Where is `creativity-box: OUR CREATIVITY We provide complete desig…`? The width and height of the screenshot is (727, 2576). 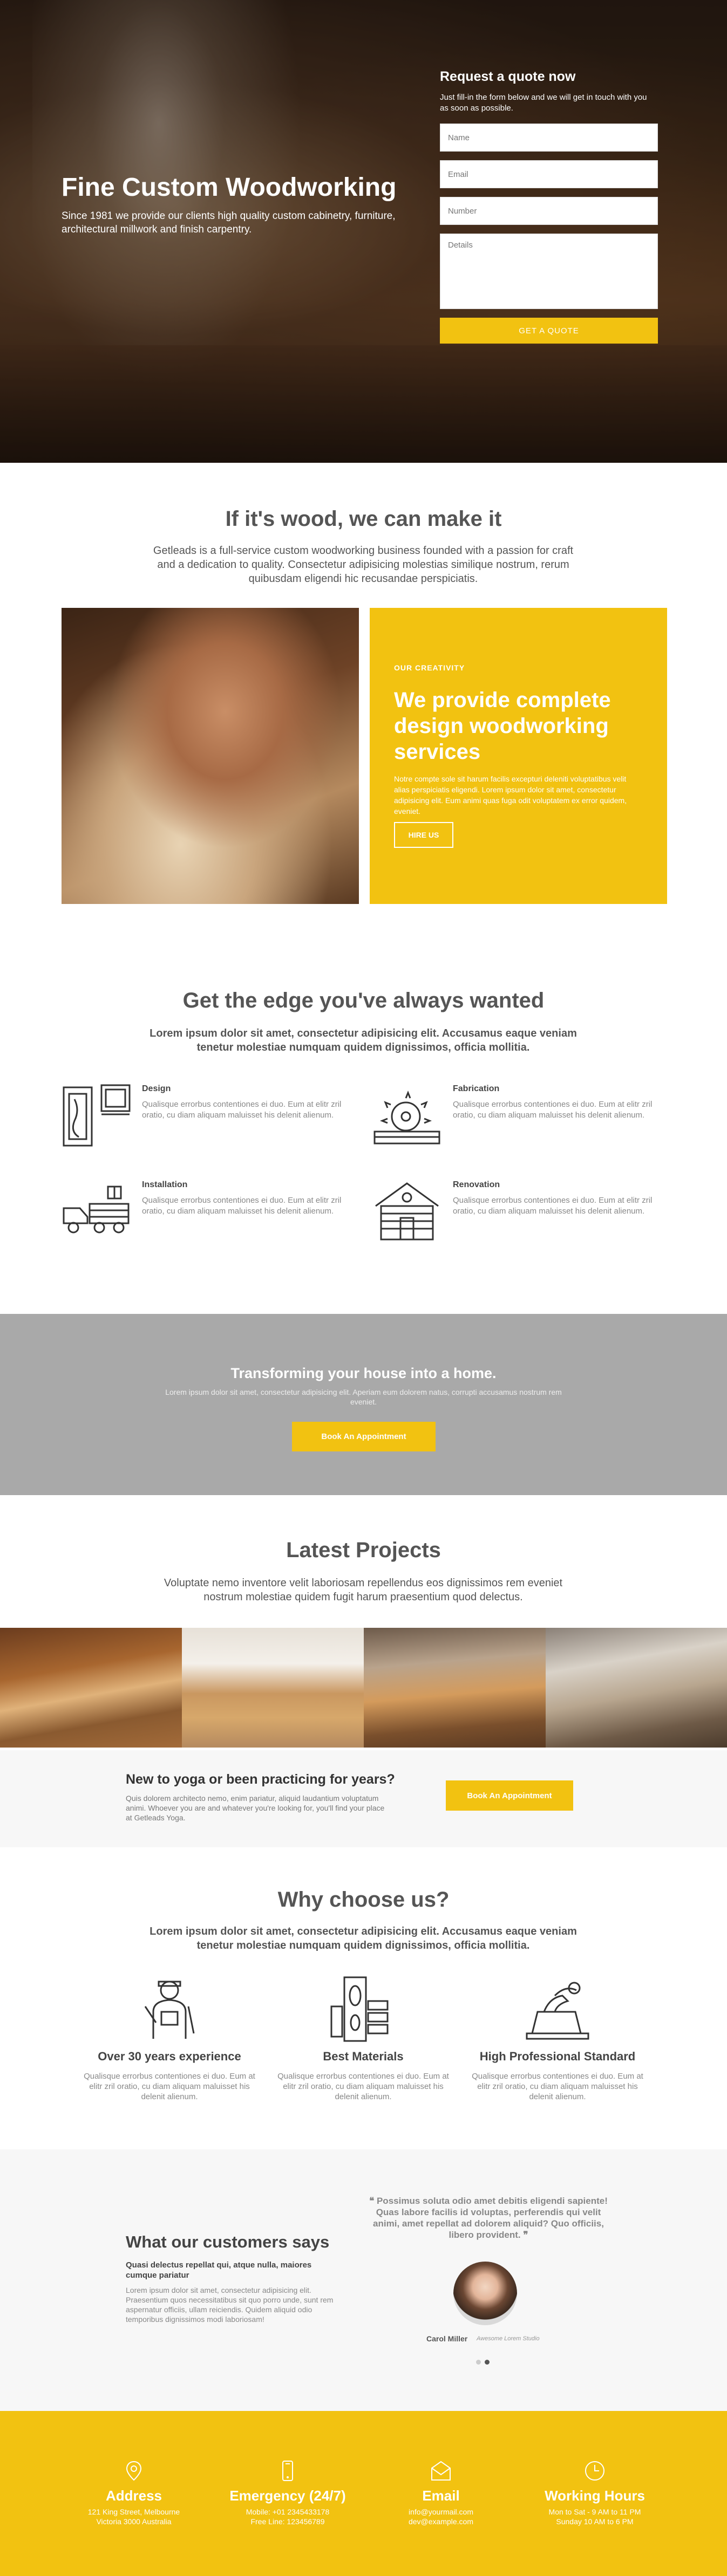
creativity-box: OUR CREATIVITY We provide complete desig… is located at coordinates (518, 756).